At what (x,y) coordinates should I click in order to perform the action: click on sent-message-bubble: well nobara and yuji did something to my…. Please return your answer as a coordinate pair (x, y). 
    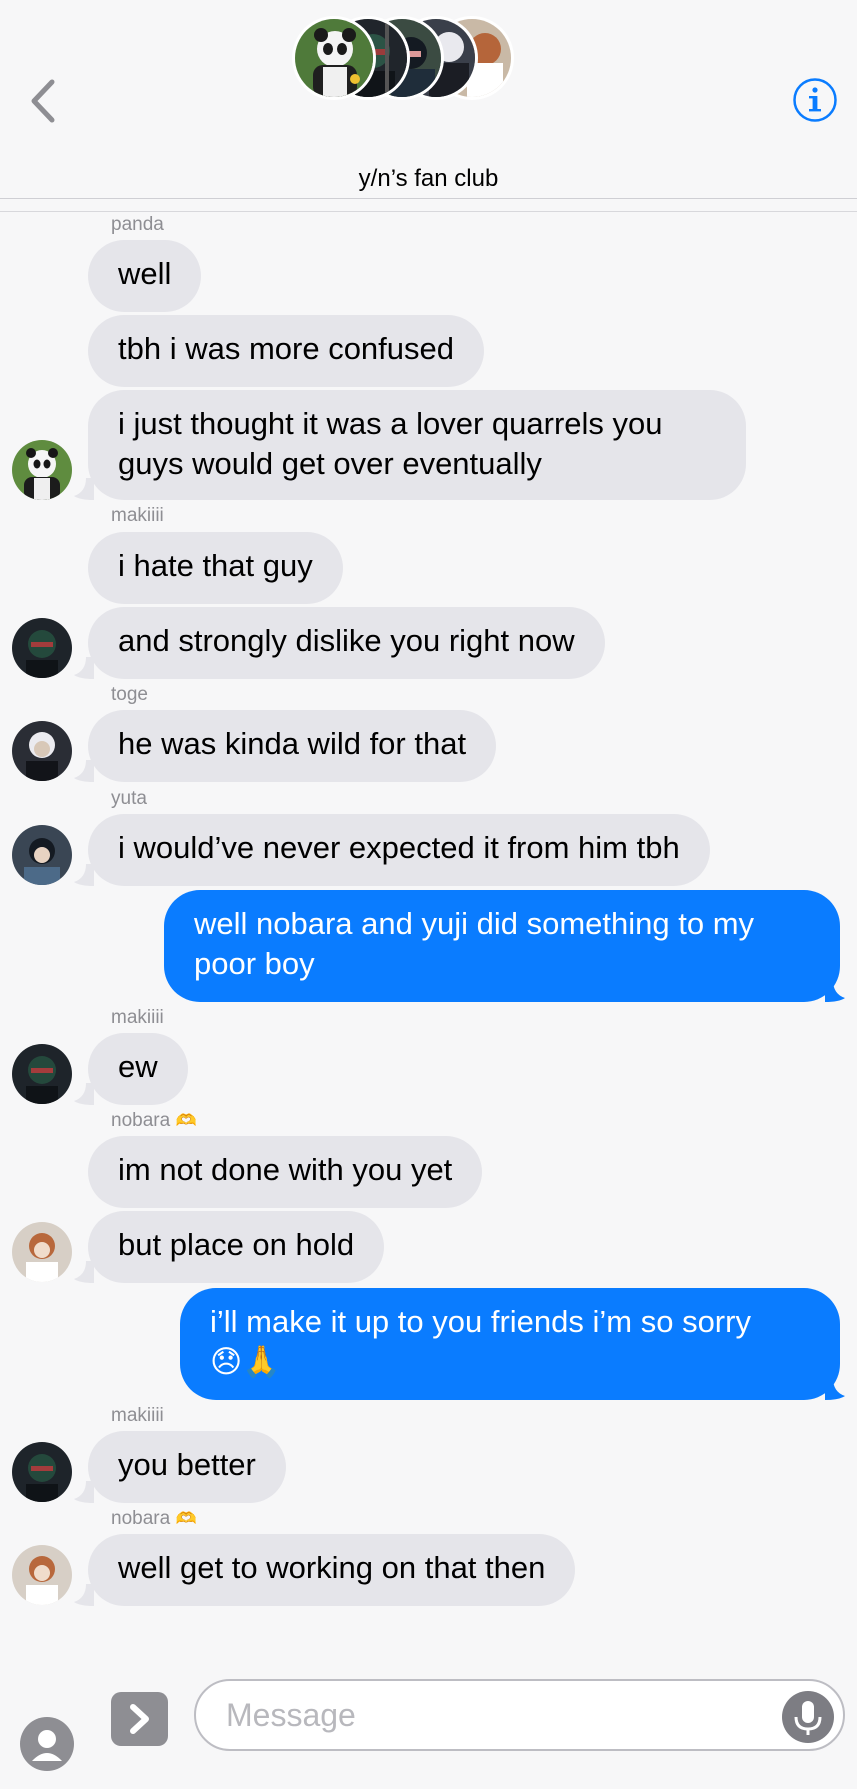
    Looking at the image, I should click on (502, 946).